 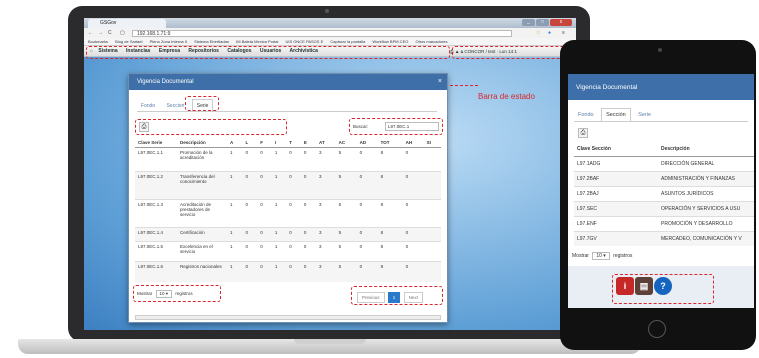 I want to click on bookmark-item: IM Baleta Mexica Portal, so click(x=257, y=41).